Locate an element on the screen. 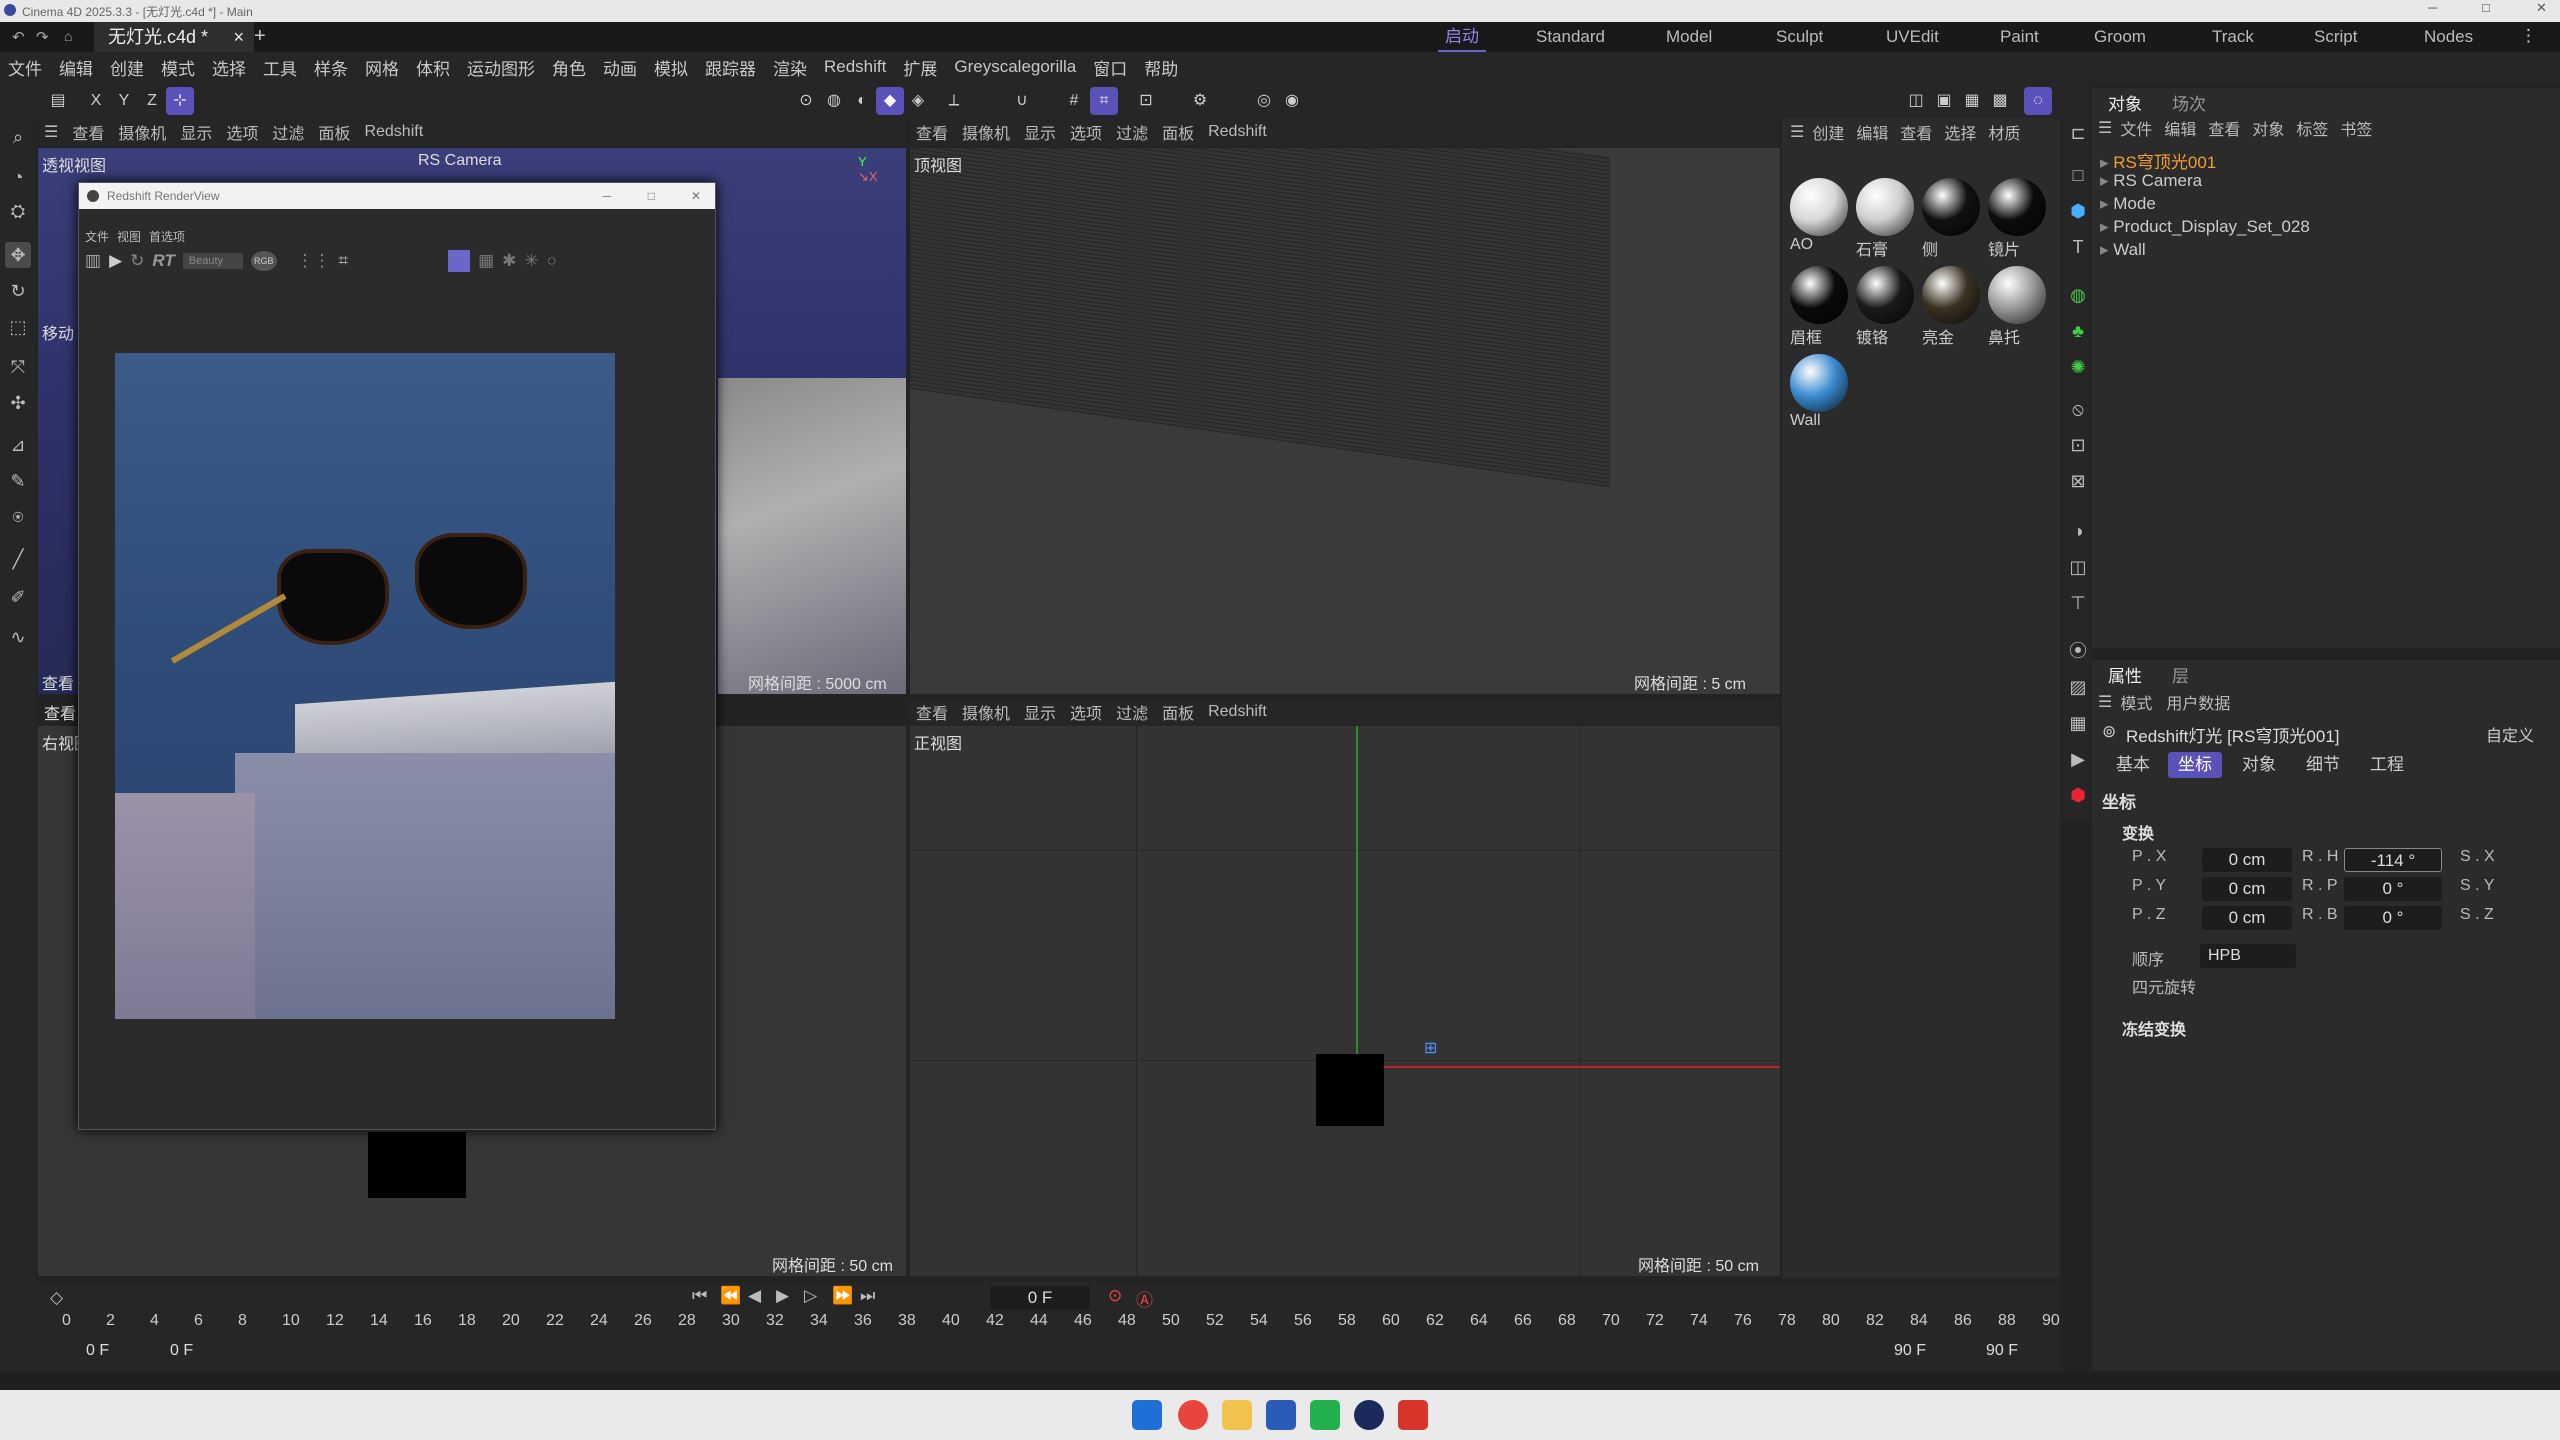 Image resolution: width=2560 pixels, height=1440 pixels. renderview-minimize-icon: ─ is located at coordinates (606, 196).